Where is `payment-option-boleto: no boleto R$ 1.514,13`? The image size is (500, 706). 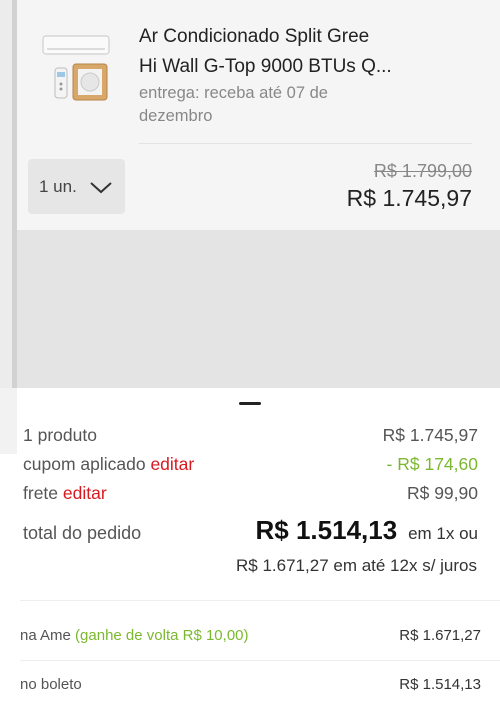
payment-option-boleto: no boleto R$ 1.514,13 is located at coordinates (250, 684).